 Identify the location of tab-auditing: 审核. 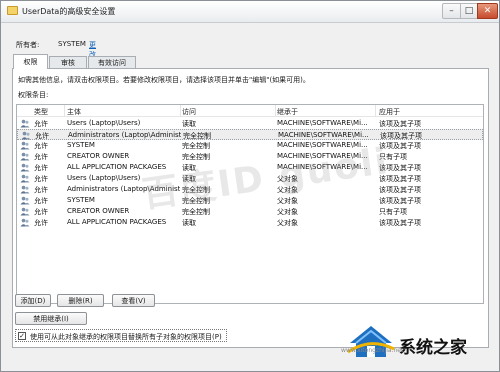
(68, 62).